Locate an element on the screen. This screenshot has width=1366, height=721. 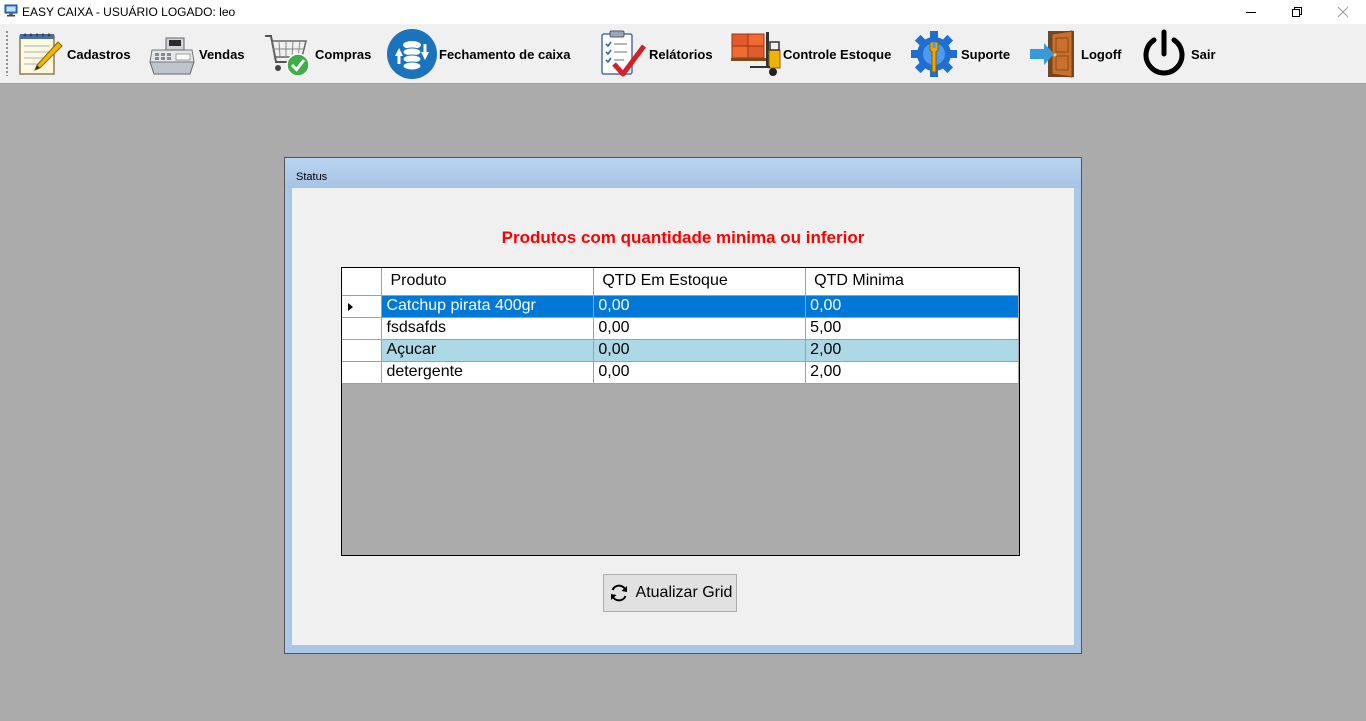
toolbar-label: Logoff is located at coordinates (1101, 54).